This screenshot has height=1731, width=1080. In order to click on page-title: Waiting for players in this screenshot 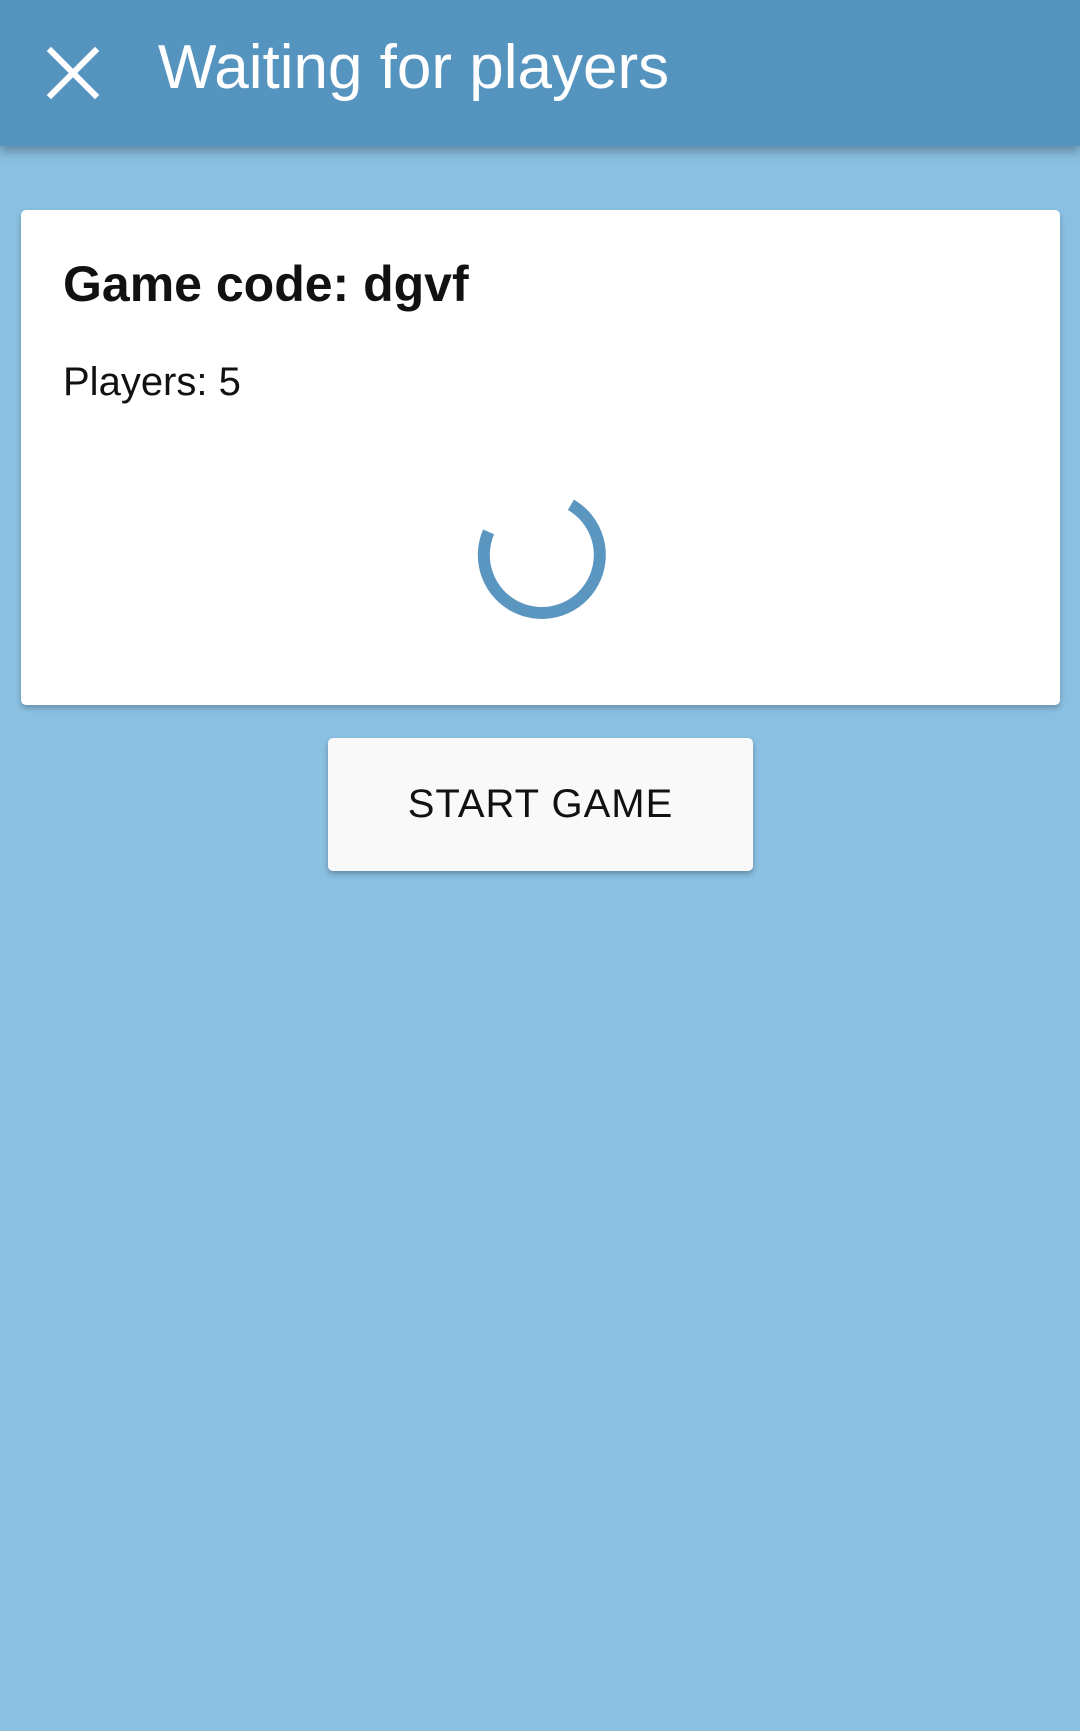, I will do `click(414, 67)`.